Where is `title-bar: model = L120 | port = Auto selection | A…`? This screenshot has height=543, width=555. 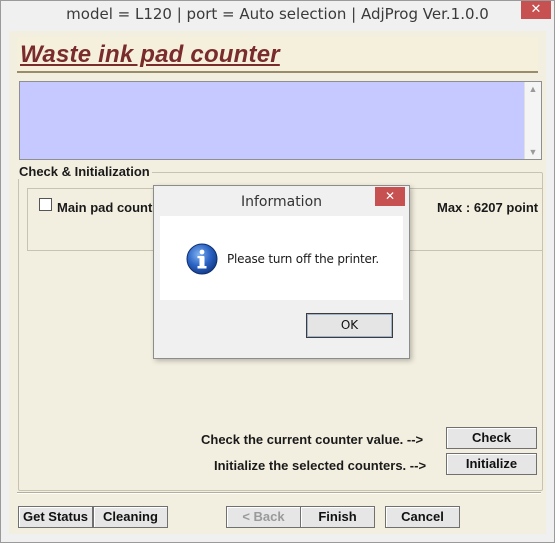 title-bar: model = L120 | port = Auto selection | A… is located at coordinates (277, 15).